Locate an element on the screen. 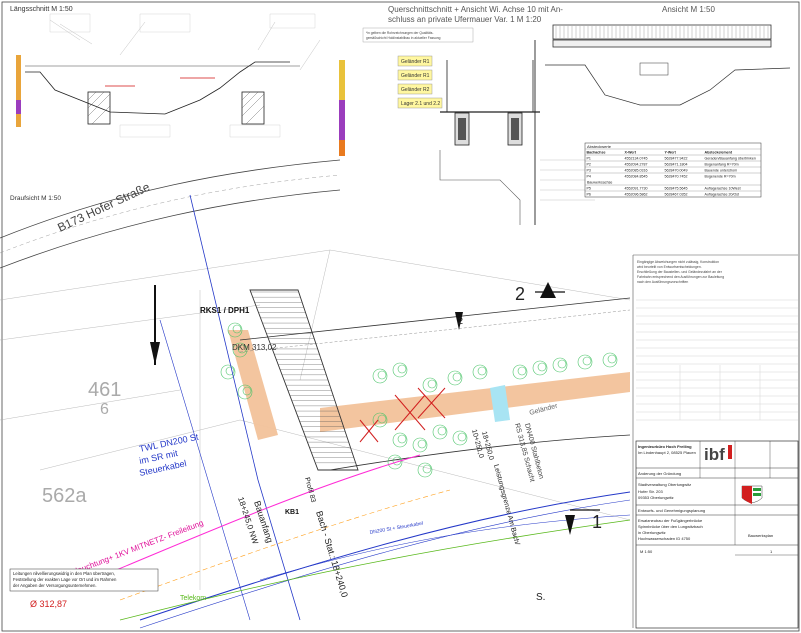 This screenshot has width=801, height=633. parcel-562a: 562a is located at coordinates (64, 496).